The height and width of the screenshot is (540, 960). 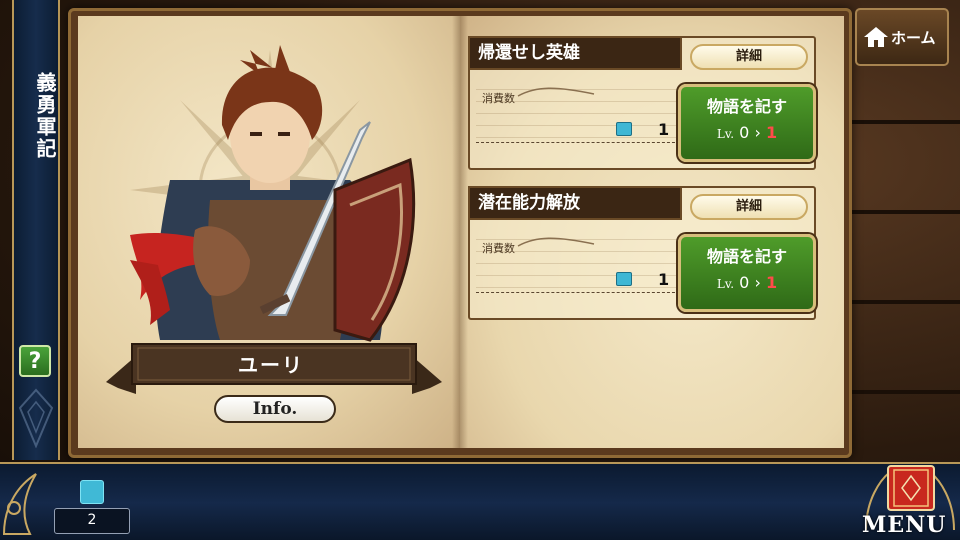 I want to click on ornament-icon, so click(x=36, y=418).